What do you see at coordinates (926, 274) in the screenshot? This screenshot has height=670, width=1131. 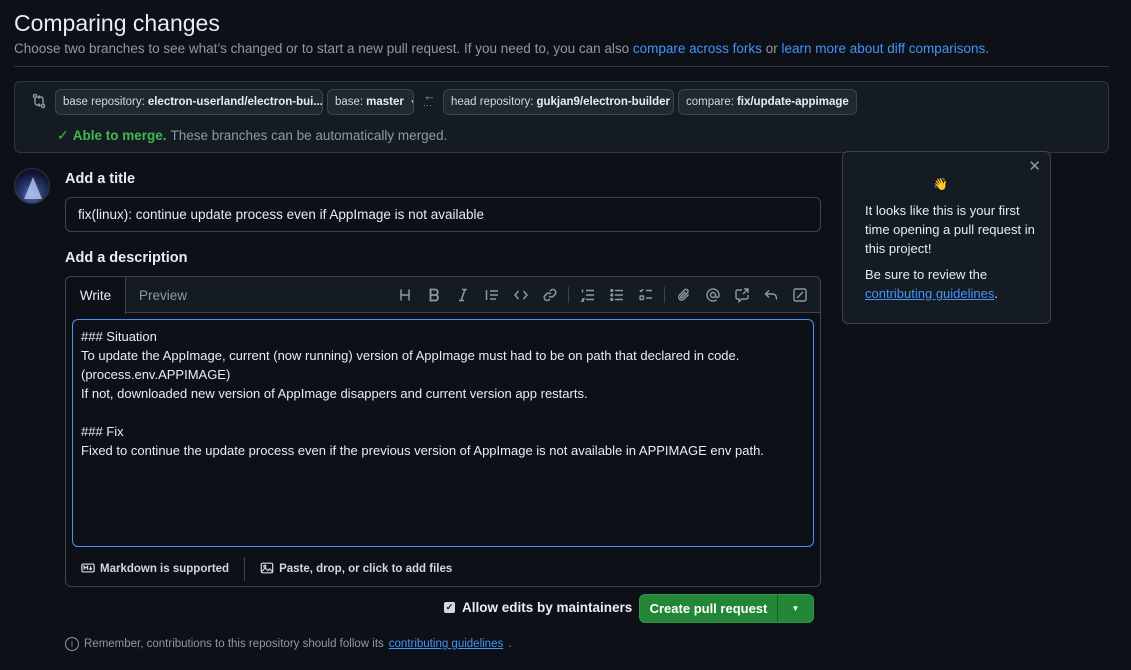 I see `popover-review-text: Be sure to review the` at bounding box center [926, 274].